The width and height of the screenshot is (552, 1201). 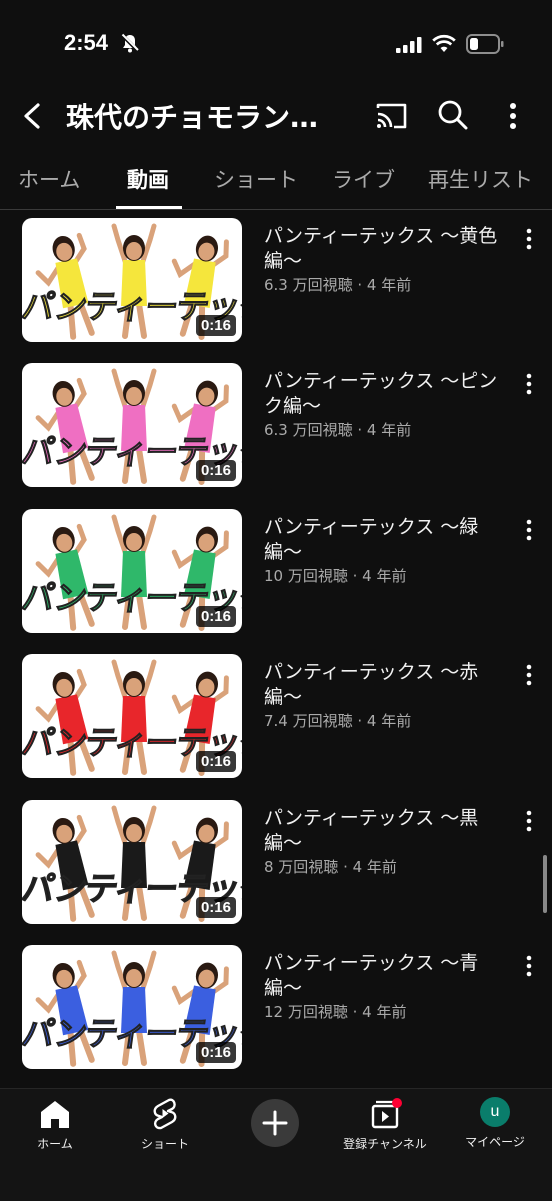 What do you see at coordinates (55, 1114) in the screenshot?
I see `home-icon` at bounding box center [55, 1114].